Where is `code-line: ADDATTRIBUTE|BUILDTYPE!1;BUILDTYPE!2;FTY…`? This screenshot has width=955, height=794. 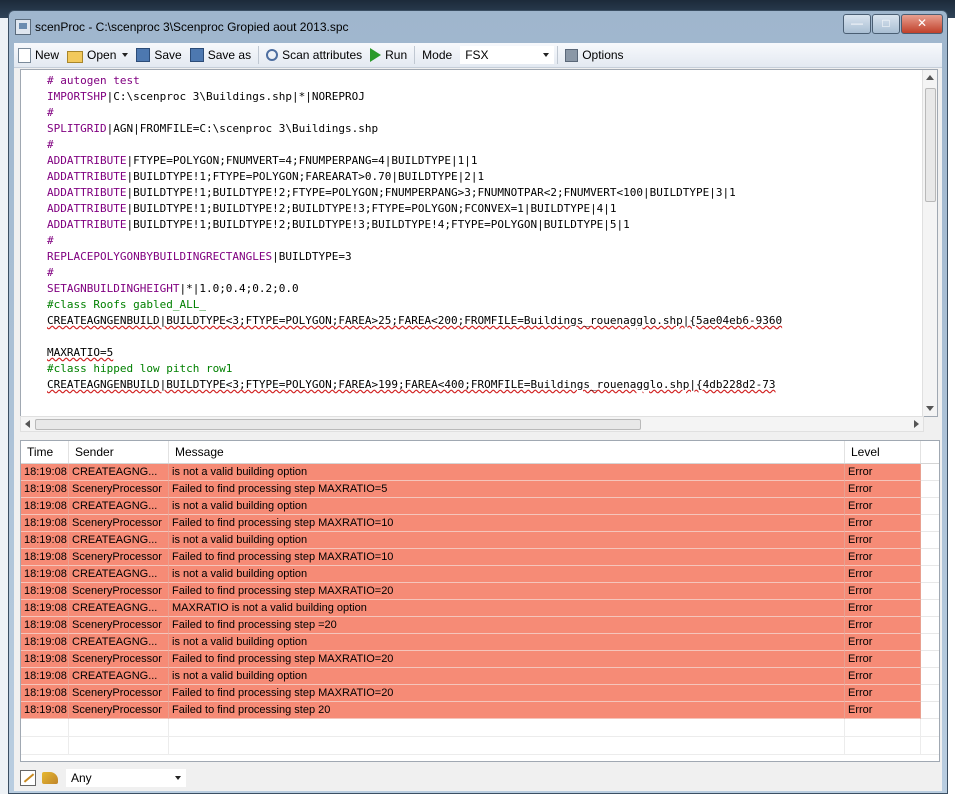 code-line: ADDATTRIBUTE|BUILDTYPE!1;BUILDTYPE!2;FTY… is located at coordinates (485, 193).